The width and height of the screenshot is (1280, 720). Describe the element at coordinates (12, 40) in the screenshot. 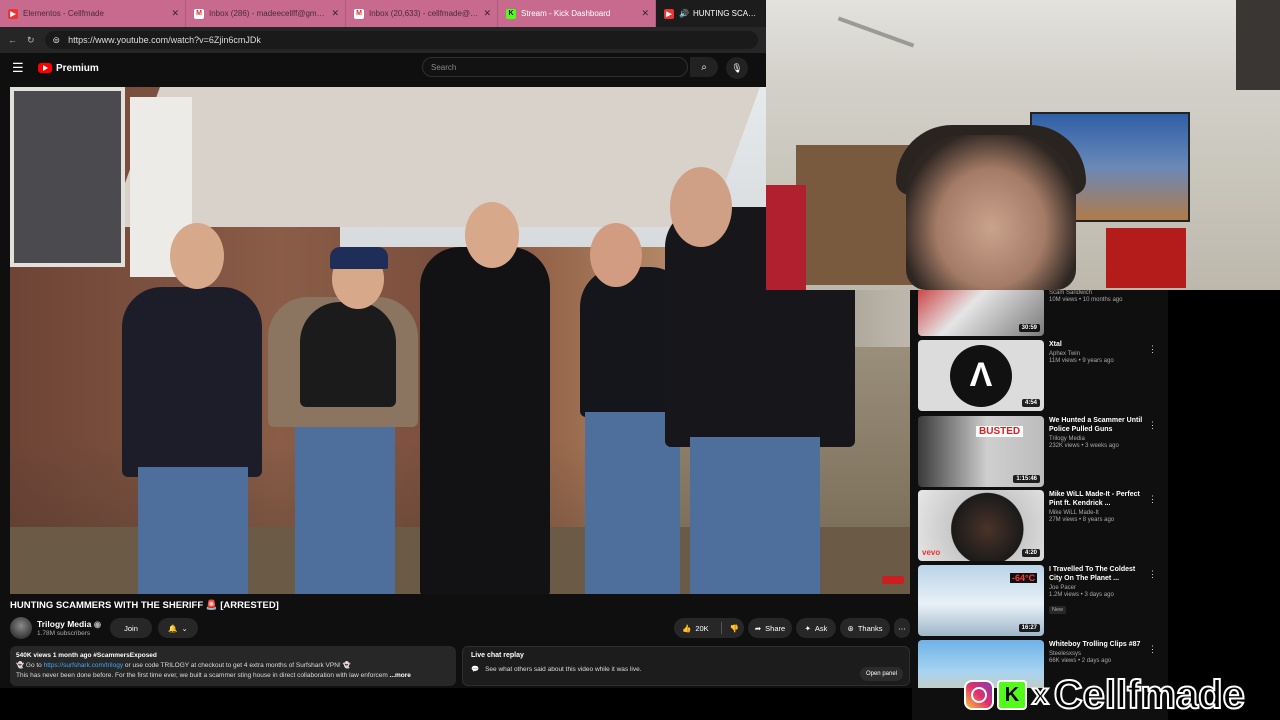

I see `back-icon: ←` at that location.